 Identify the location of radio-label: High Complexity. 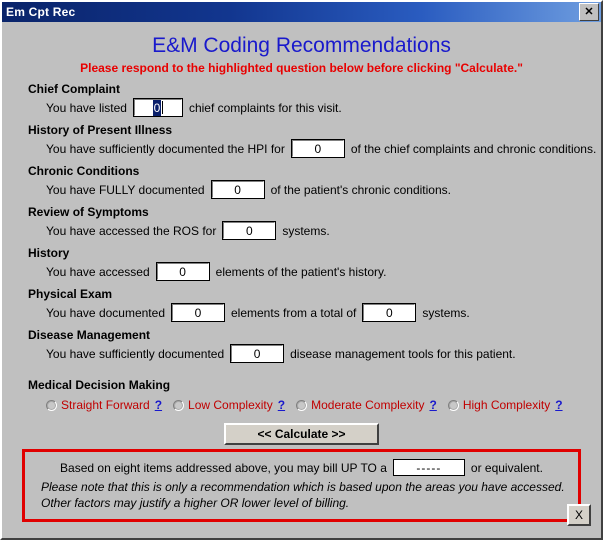
(506, 405).